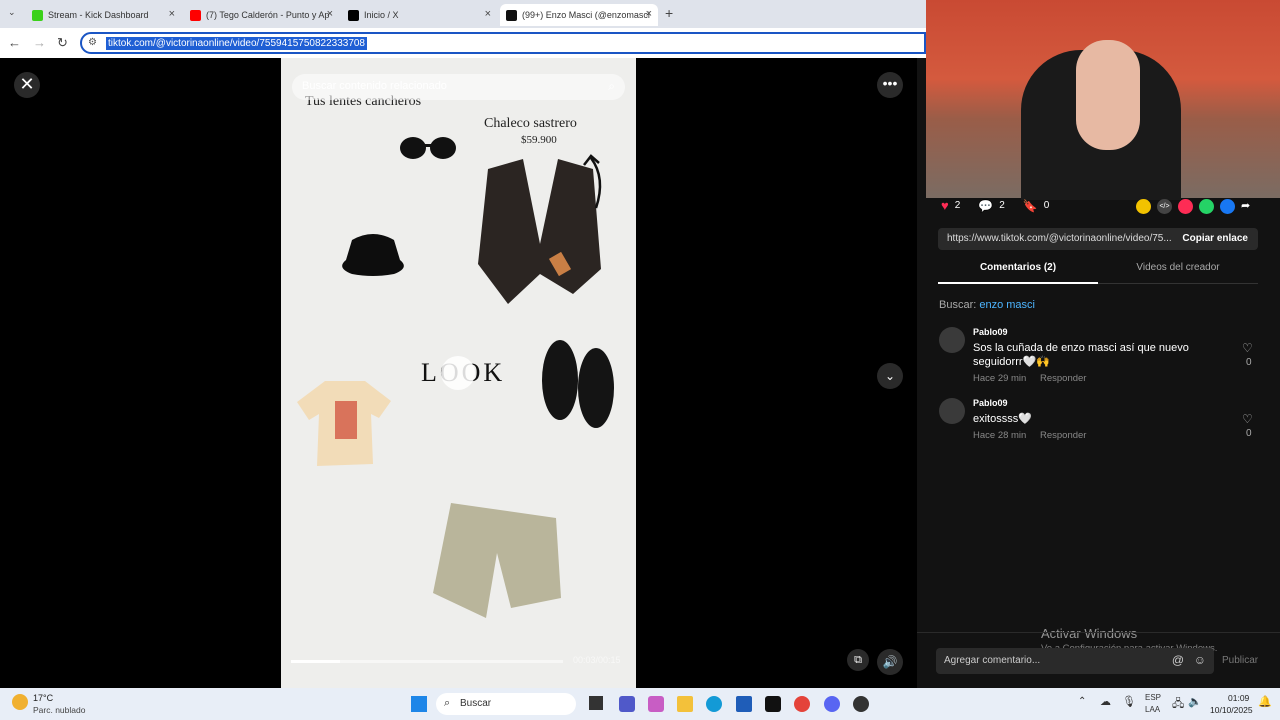 This screenshot has width=1280, height=720. I want to click on webcam-overlay, so click(1103, 100).